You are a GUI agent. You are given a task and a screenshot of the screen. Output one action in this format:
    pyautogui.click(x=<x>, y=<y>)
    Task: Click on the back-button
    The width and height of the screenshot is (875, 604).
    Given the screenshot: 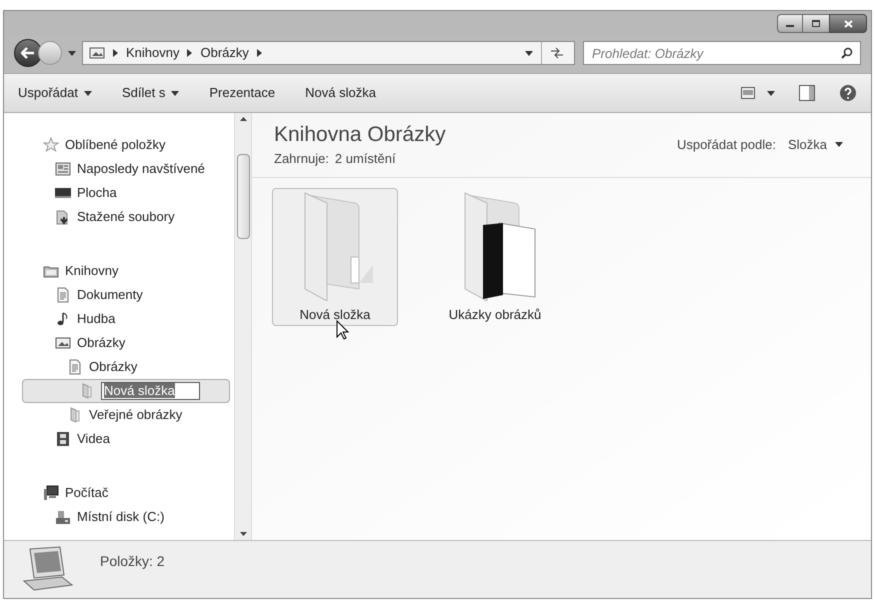 What is the action you would take?
    pyautogui.click(x=28, y=53)
    